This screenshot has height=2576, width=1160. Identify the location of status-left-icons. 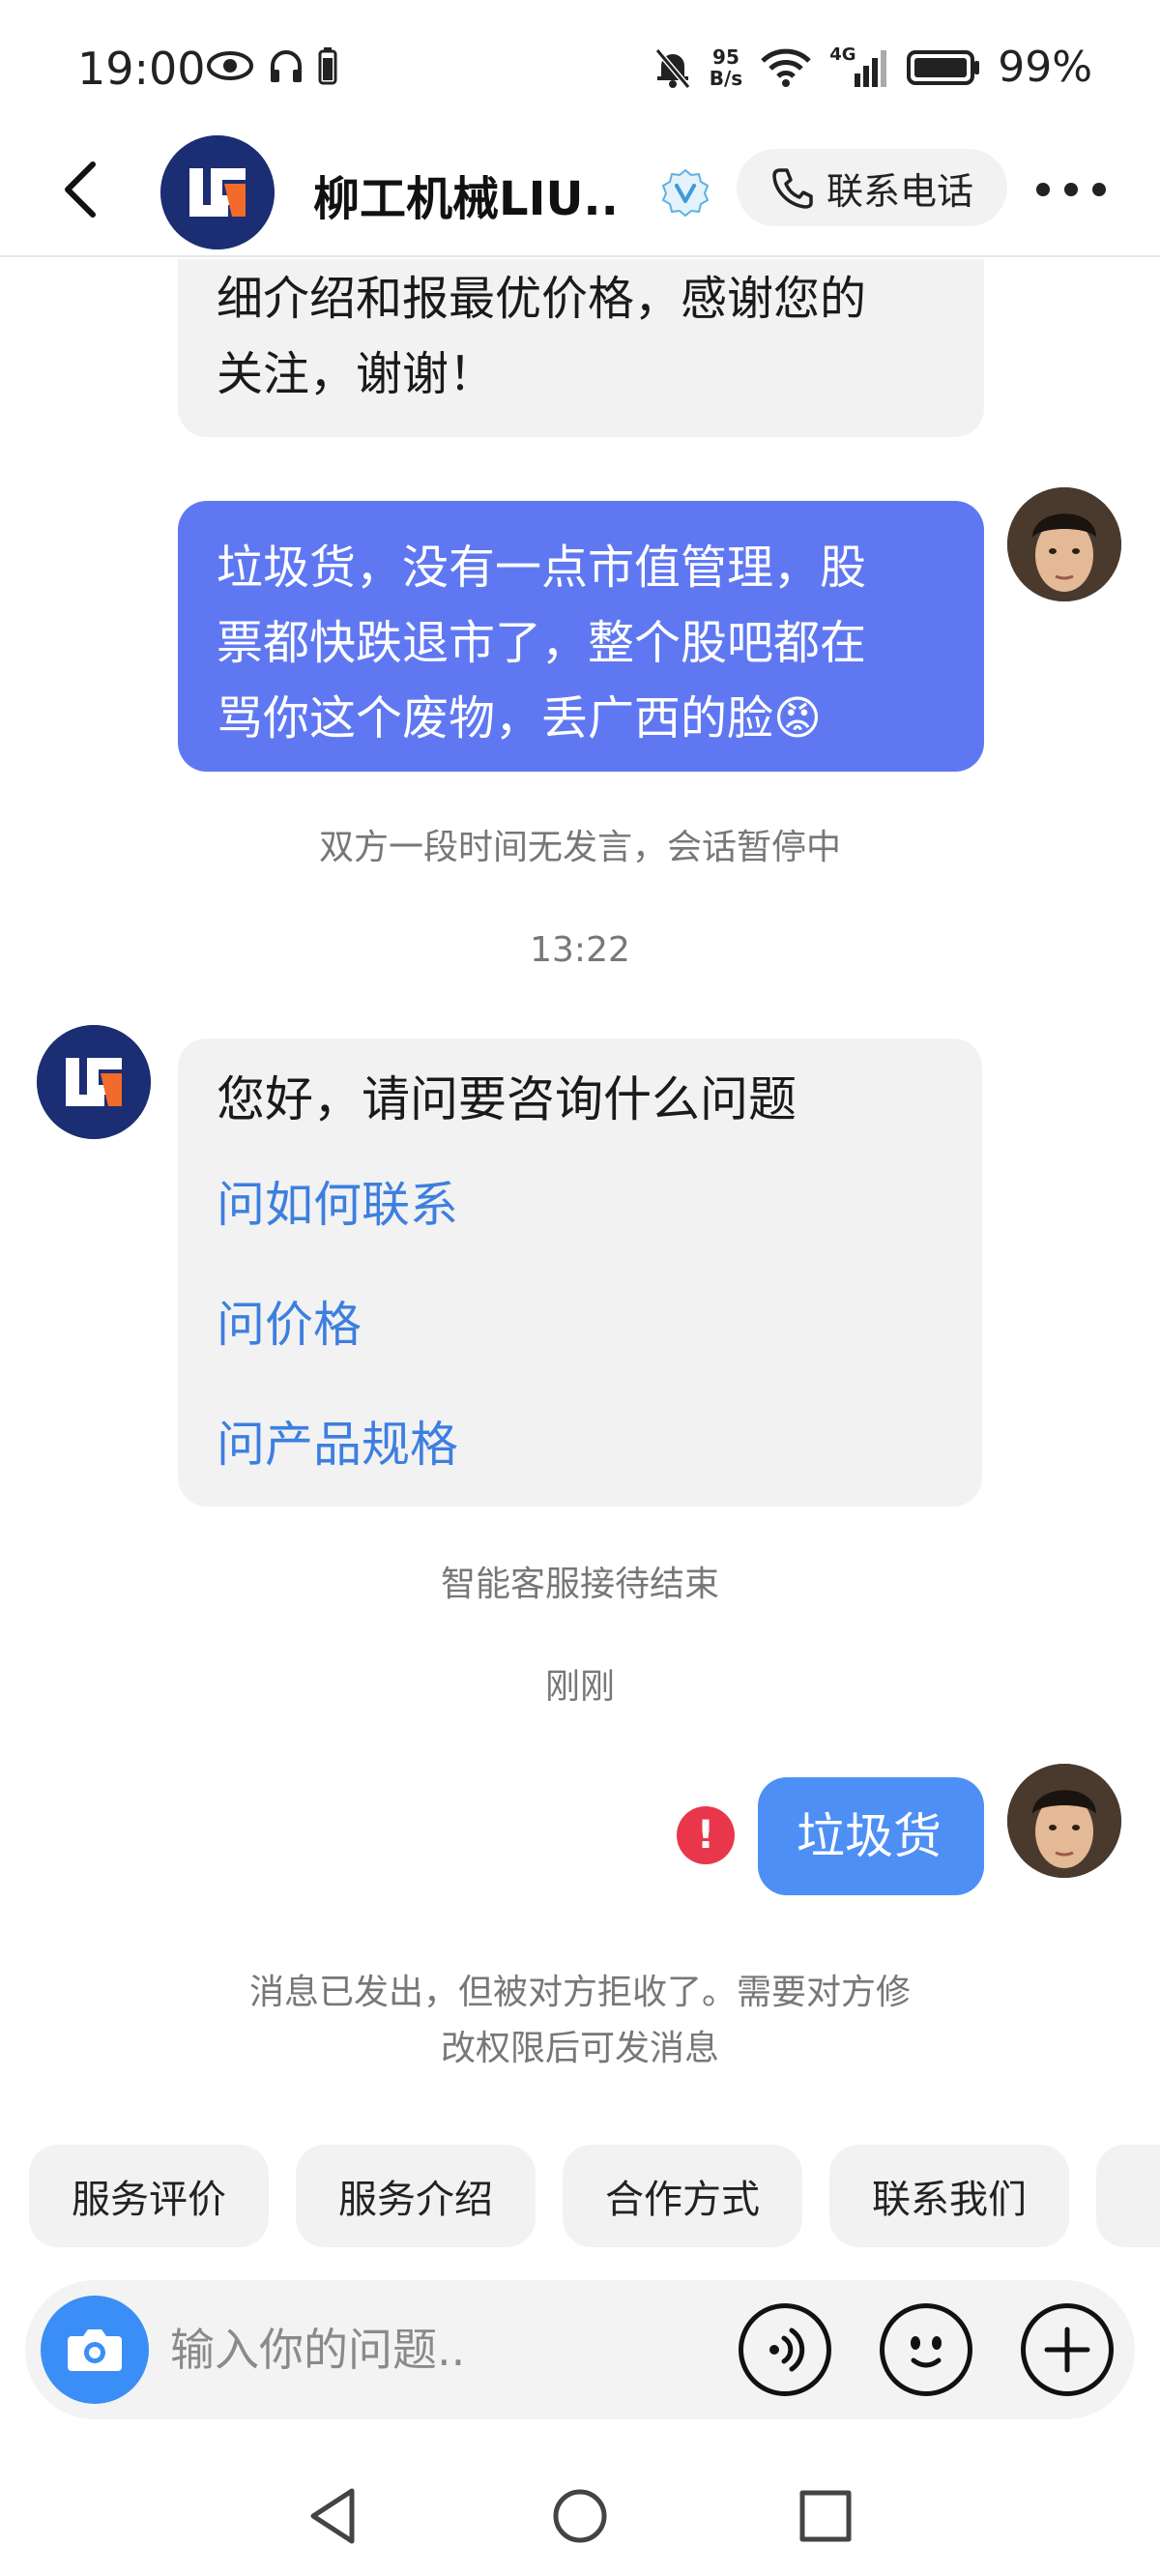
(271, 65).